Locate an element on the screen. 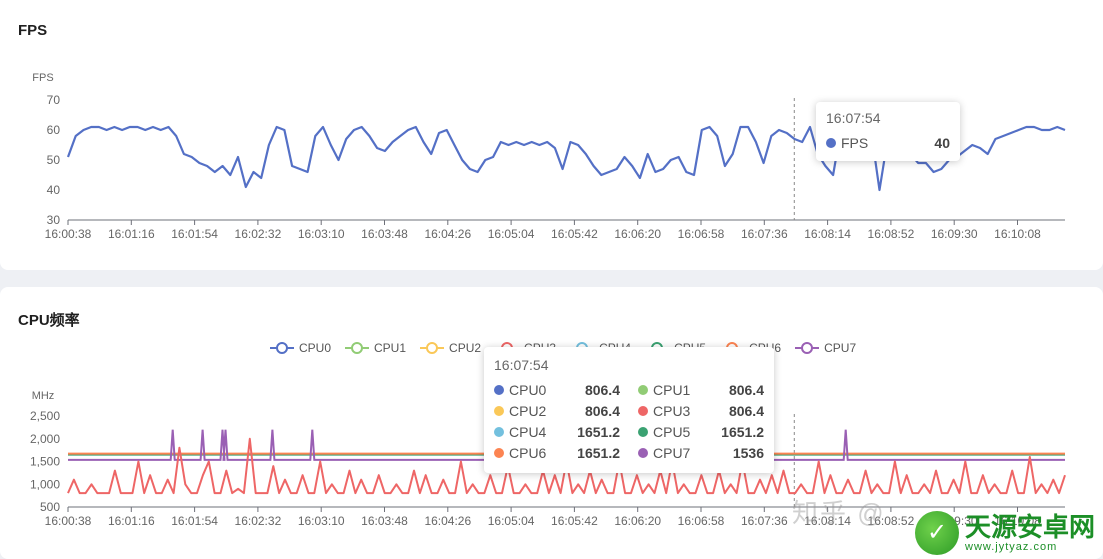 This screenshot has width=1103, height=559. fps-y-tick-label: 60 is located at coordinates (54, 130).